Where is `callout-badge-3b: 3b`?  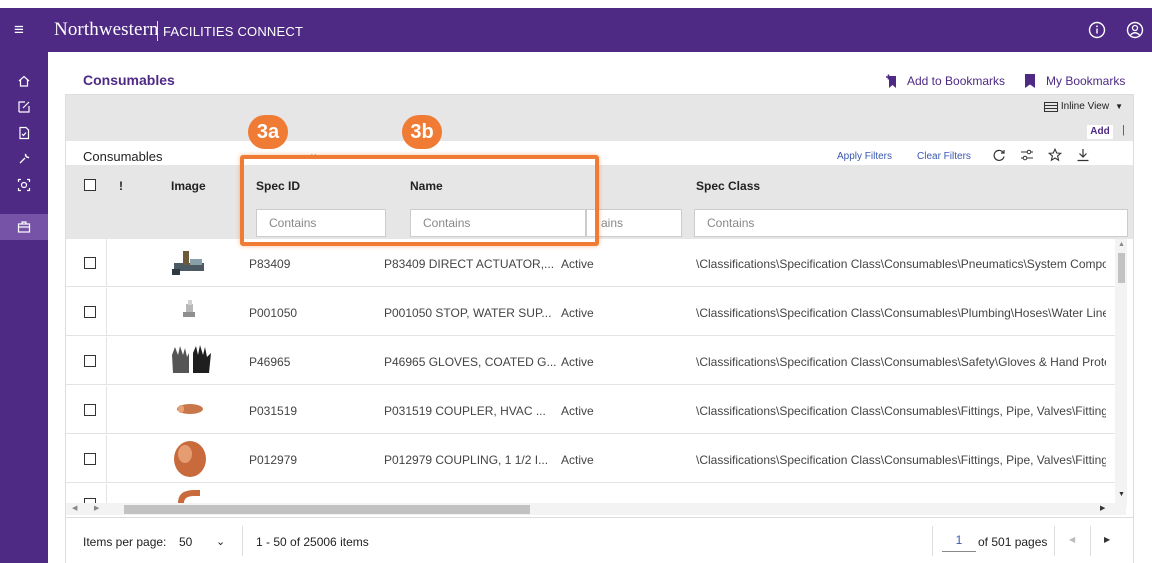 callout-badge-3b: 3b is located at coordinates (422, 132).